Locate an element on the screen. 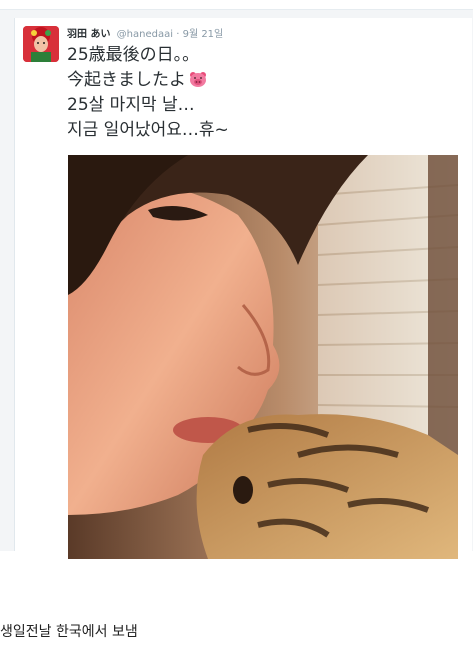 The height and width of the screenshot is (653, 473). tweet-line-1: 25歳最後の日。。 is located at coordinates (133, 55).